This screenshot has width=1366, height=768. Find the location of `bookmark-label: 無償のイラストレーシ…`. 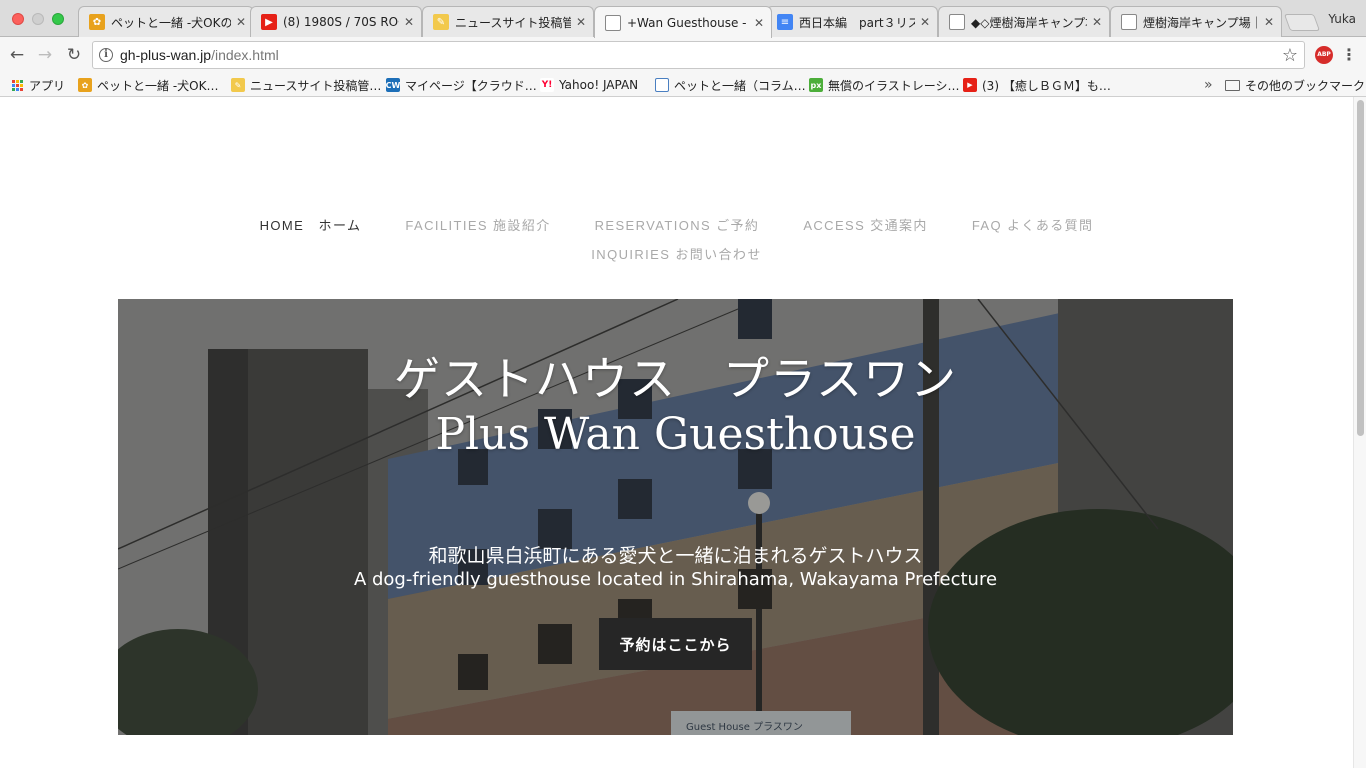

bookmark-label: 無償のイラストレーシ… is located at coordinates (894, 85).